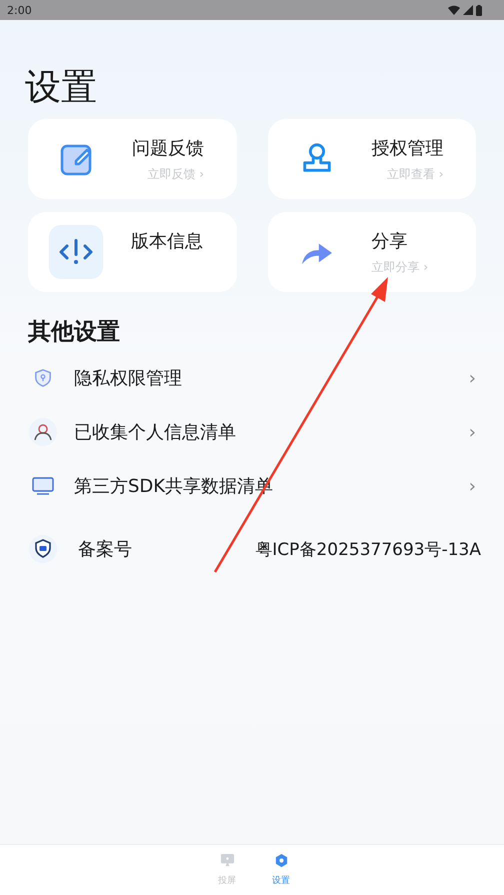 The height and width of the screenshot is (895, 504). Describe the element at coordinates (76, 252) in the screenshot. I see `code-alert-icon` at that location.